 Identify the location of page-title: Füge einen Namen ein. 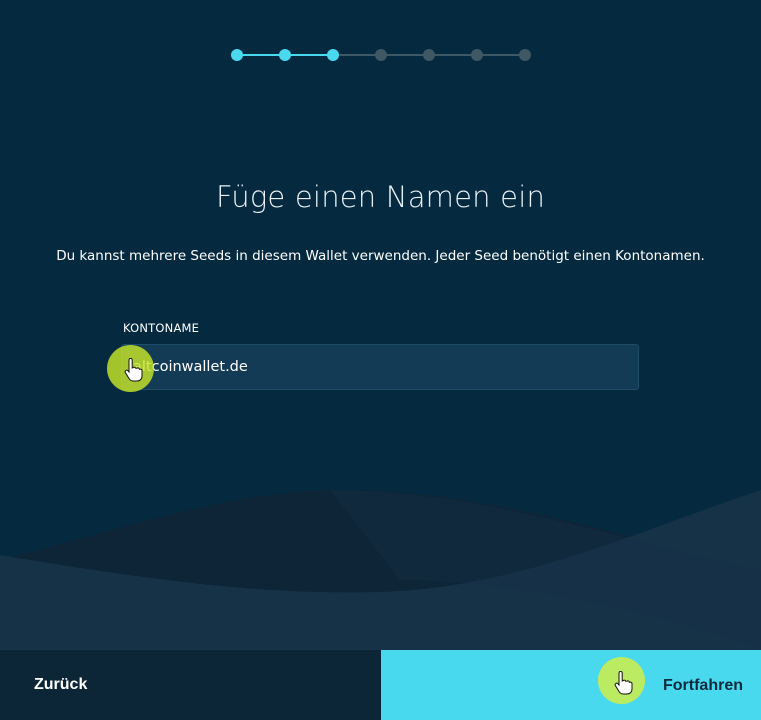
(380, 197).